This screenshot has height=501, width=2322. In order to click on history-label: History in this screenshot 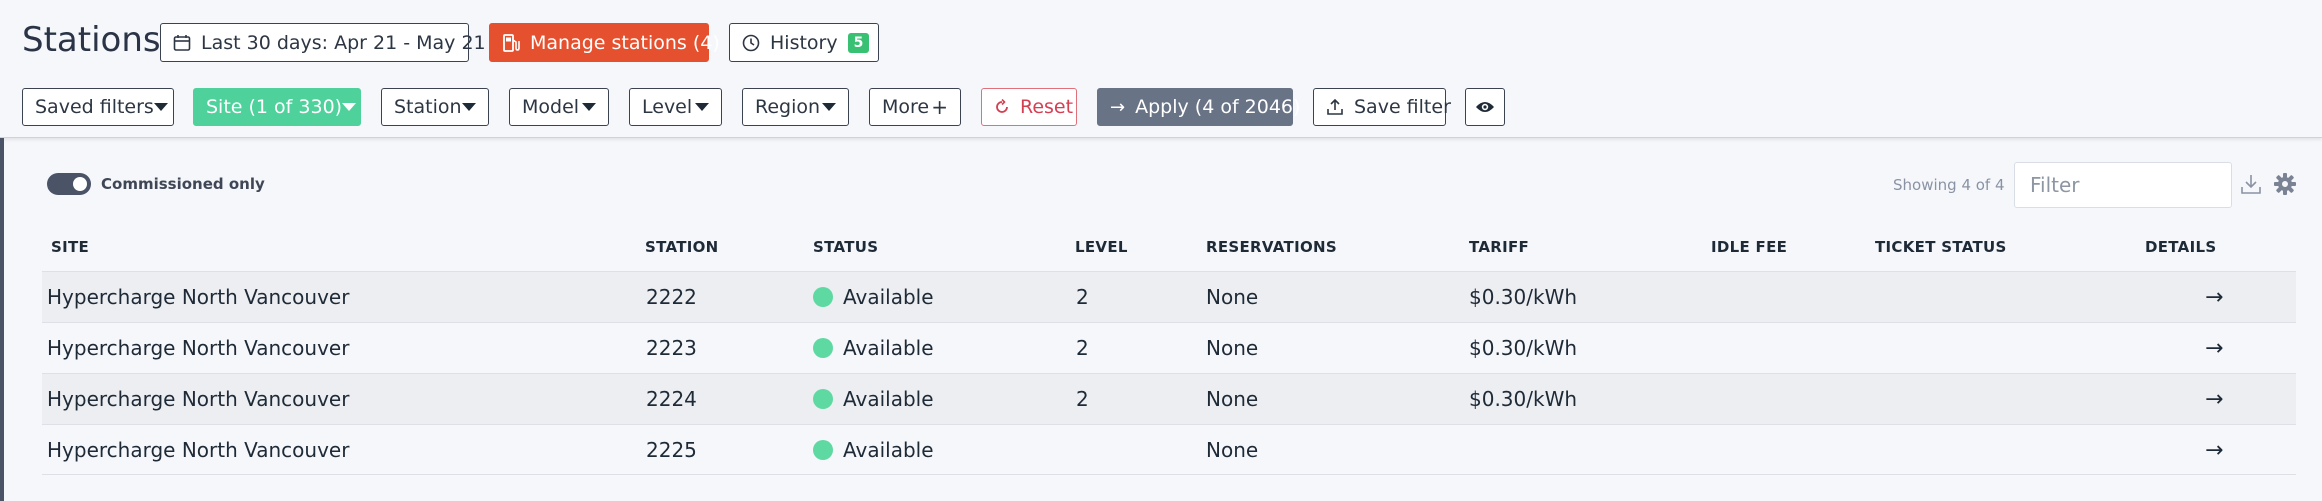, I will do `click(804, 42)`.